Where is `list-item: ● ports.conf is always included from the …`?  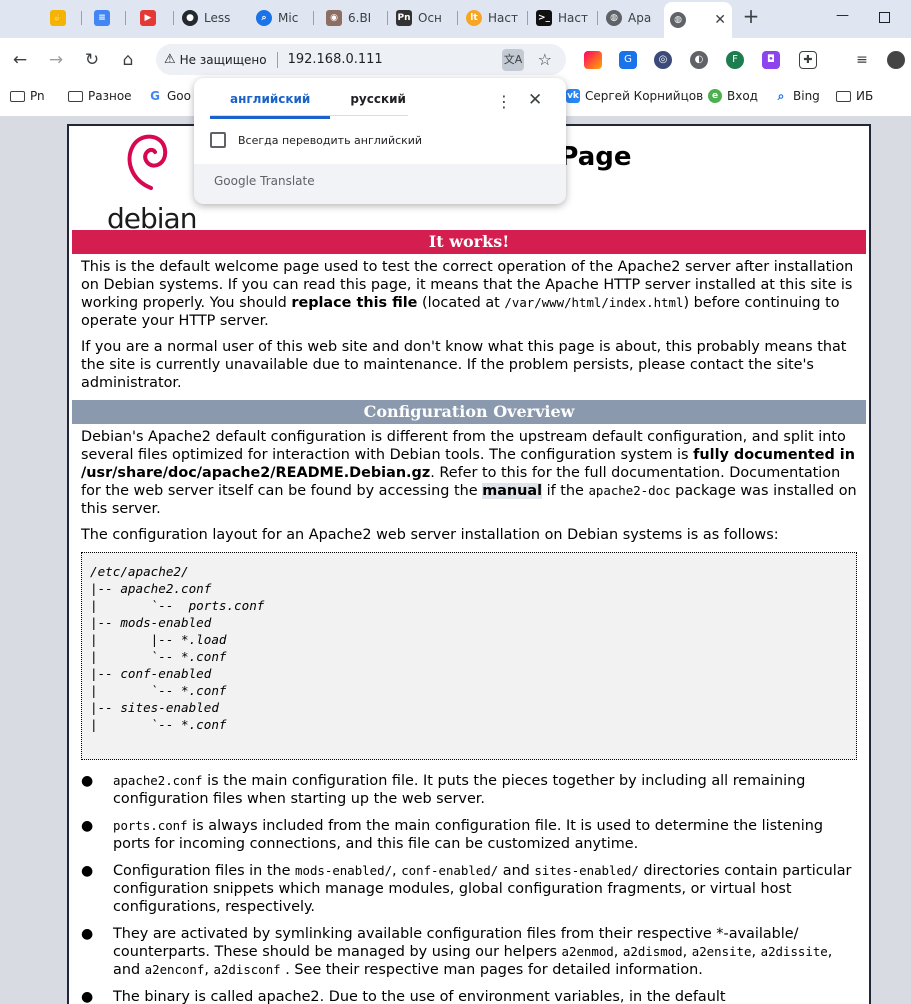
list-item: ● ports.conf is always included from the … is located at coordinates (452, 835).